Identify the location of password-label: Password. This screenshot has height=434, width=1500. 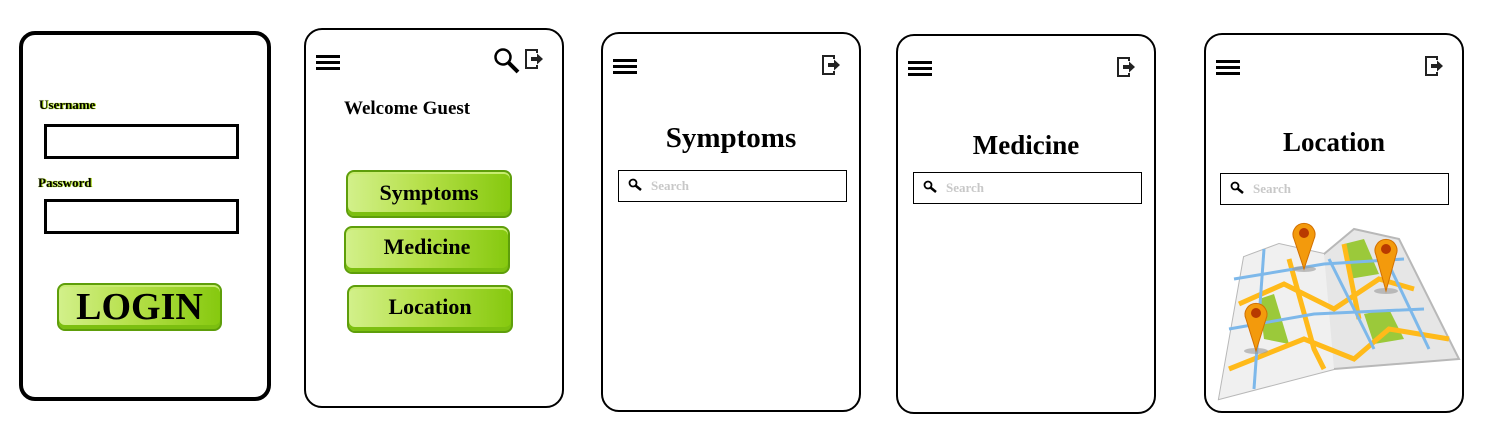
(65, 182).